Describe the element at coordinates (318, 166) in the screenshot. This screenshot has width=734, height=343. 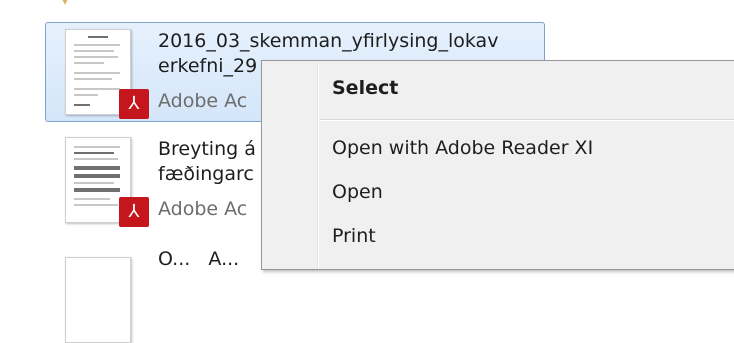
I see `menu-gutter` at that location.